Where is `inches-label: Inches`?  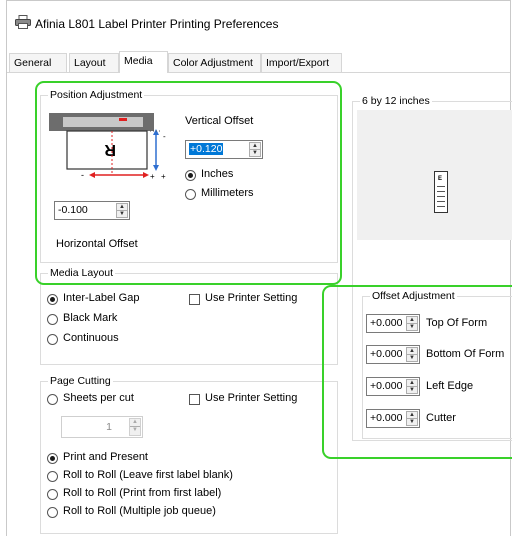
inches-label: Inches is located at coordinates (217, 174).